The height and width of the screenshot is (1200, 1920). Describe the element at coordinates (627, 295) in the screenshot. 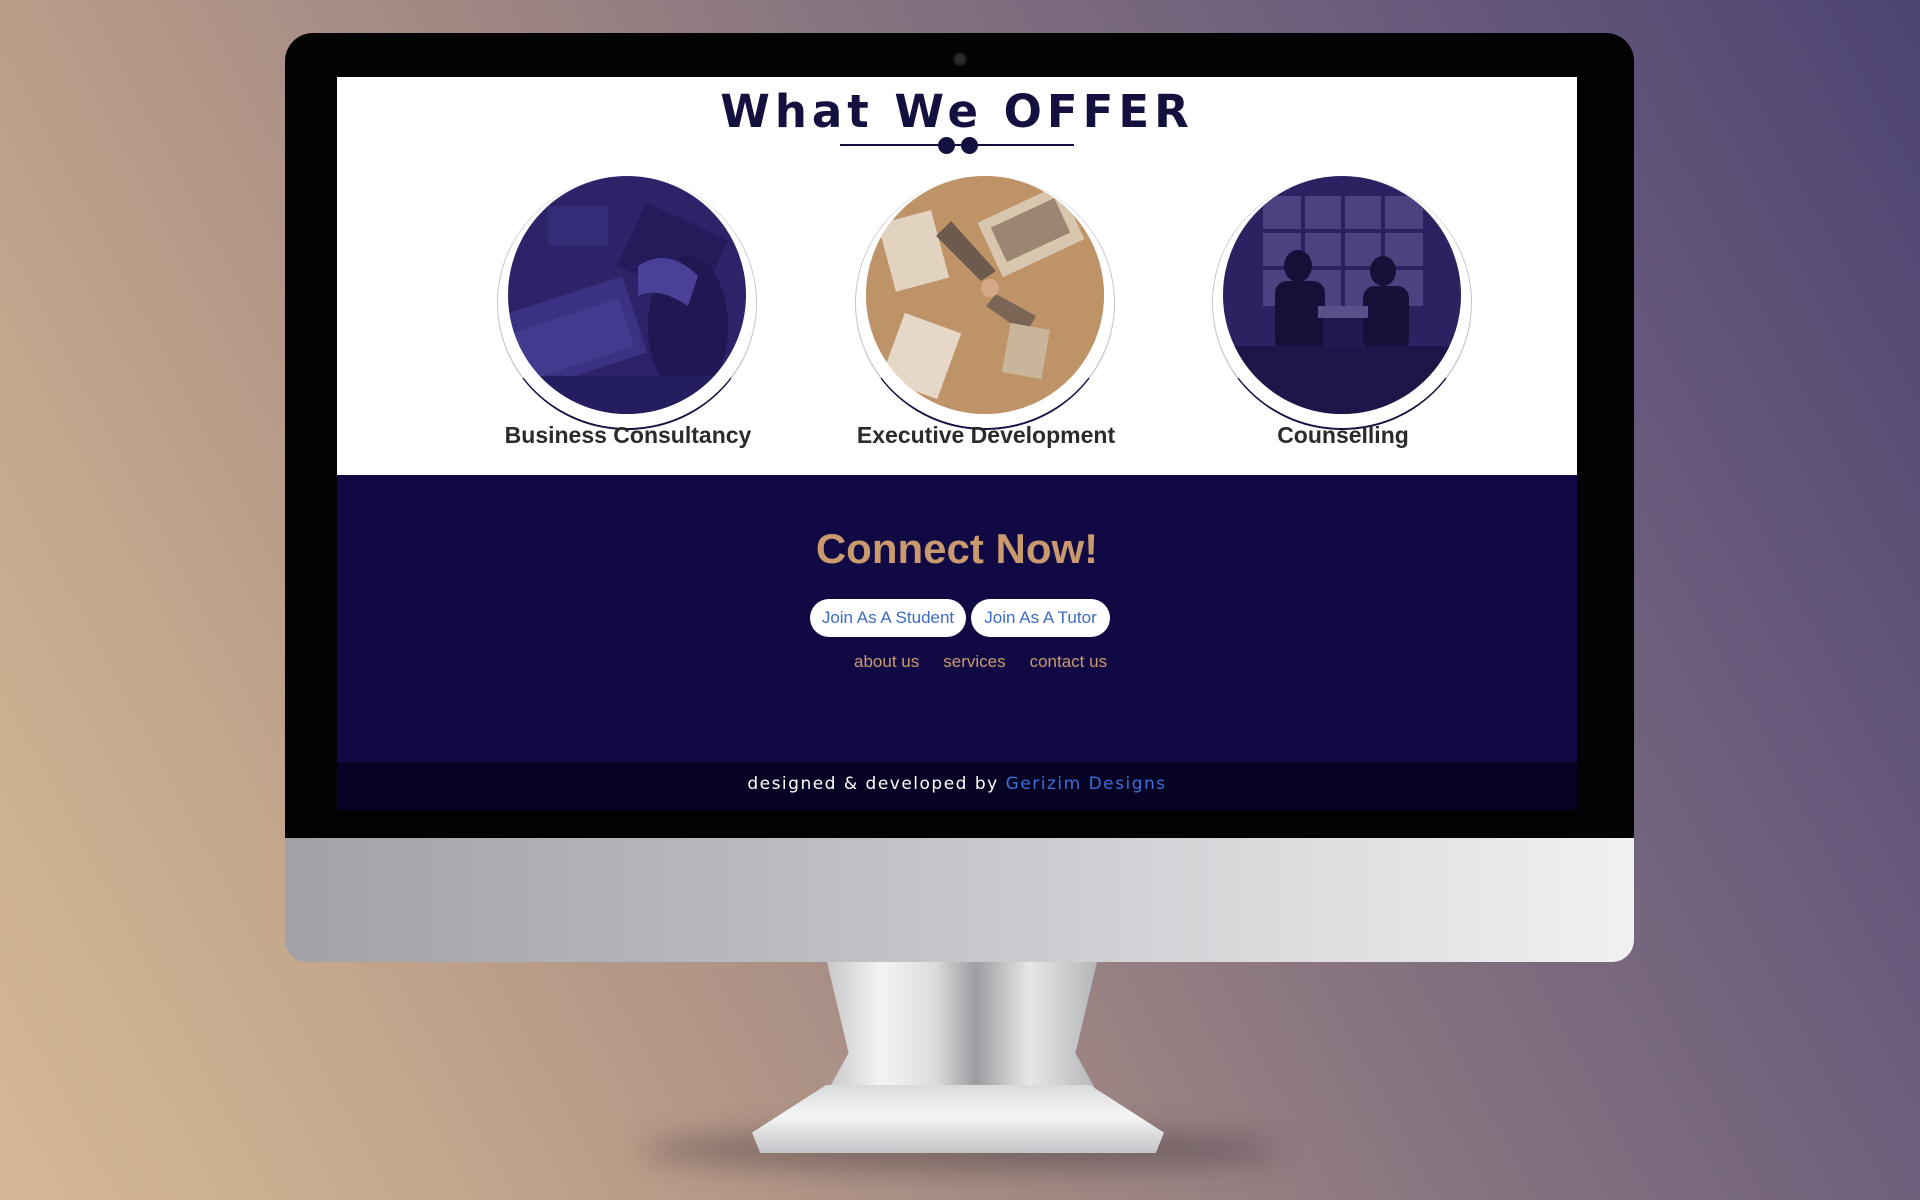

I see `laptop-desk-photo` at that location.